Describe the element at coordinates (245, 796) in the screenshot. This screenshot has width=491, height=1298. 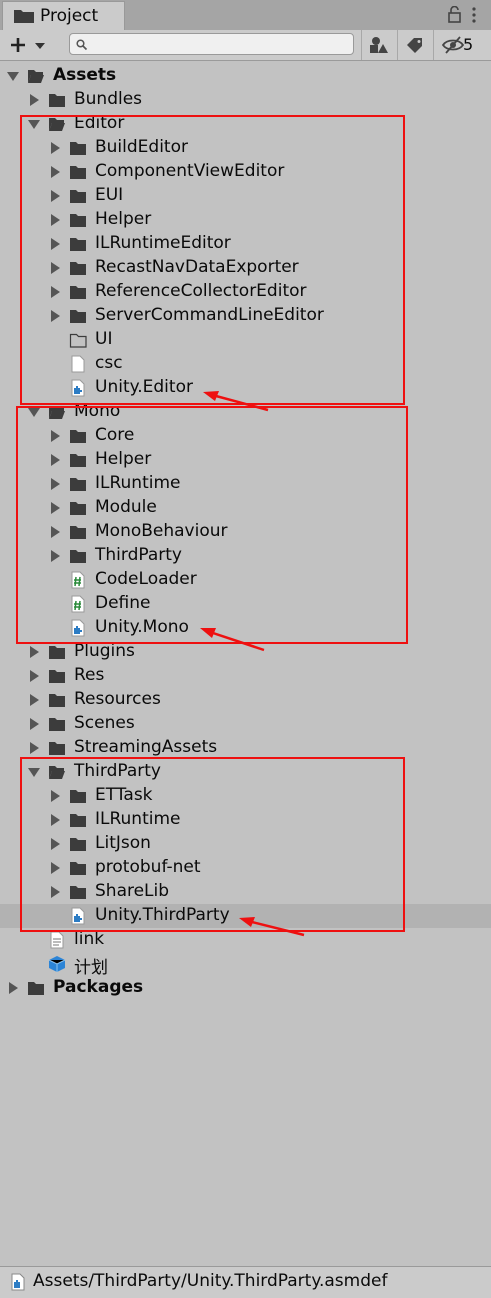
I see `tree-item: ETTask` at that location.